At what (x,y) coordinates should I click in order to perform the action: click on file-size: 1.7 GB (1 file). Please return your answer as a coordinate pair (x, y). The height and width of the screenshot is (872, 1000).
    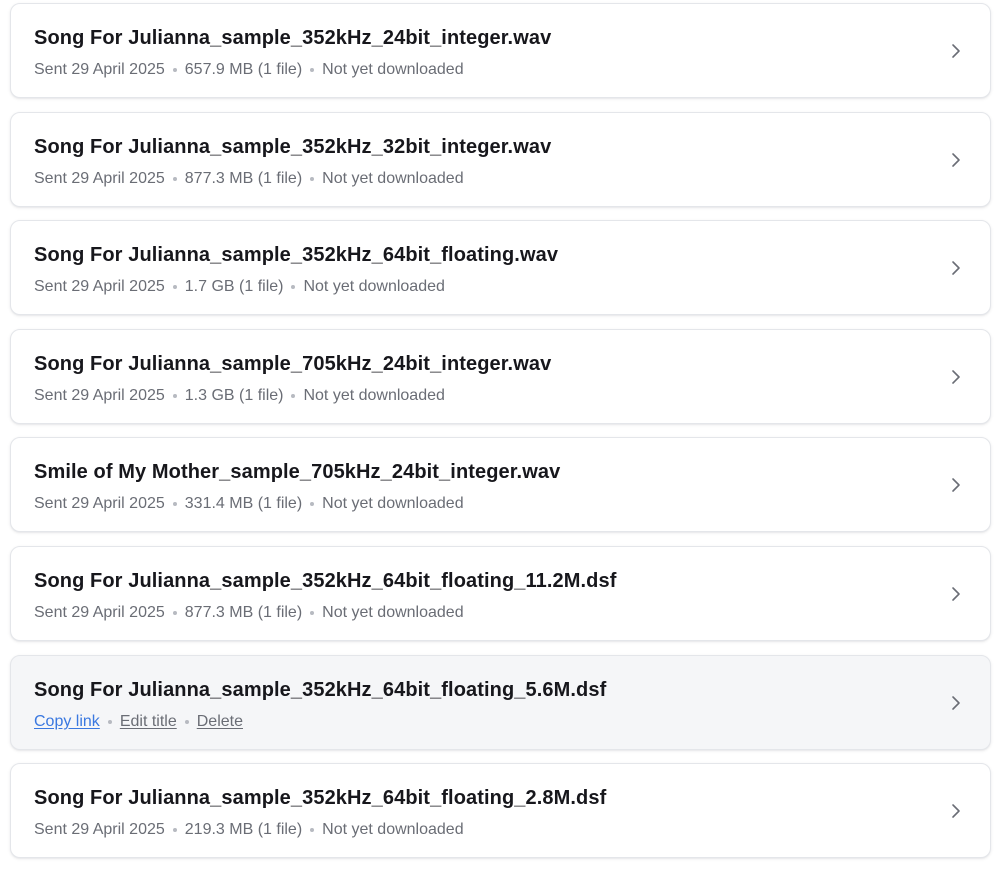
    Looking at the image, I should click on (234, 287).